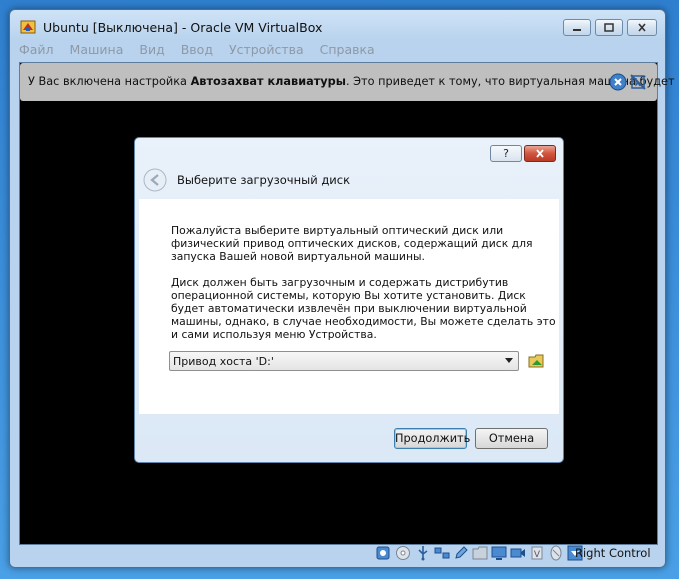 The width and height of the screenshot is (679, 579). I want to click on minimize-icon, so click(577, 29).